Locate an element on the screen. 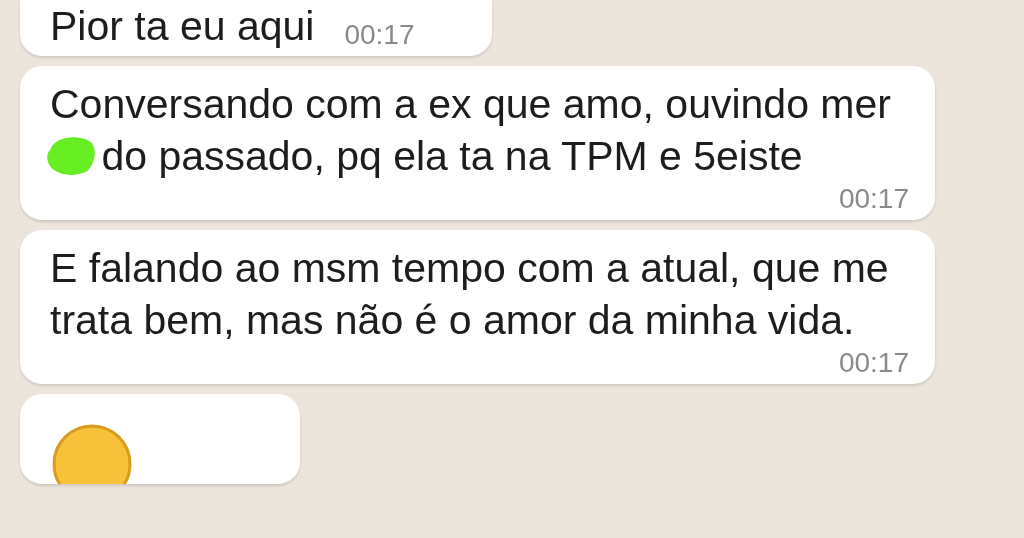 This screenshot has width=1024, height=538. message-text: Pior ta eu aqui is located at coordinates (182, 26).